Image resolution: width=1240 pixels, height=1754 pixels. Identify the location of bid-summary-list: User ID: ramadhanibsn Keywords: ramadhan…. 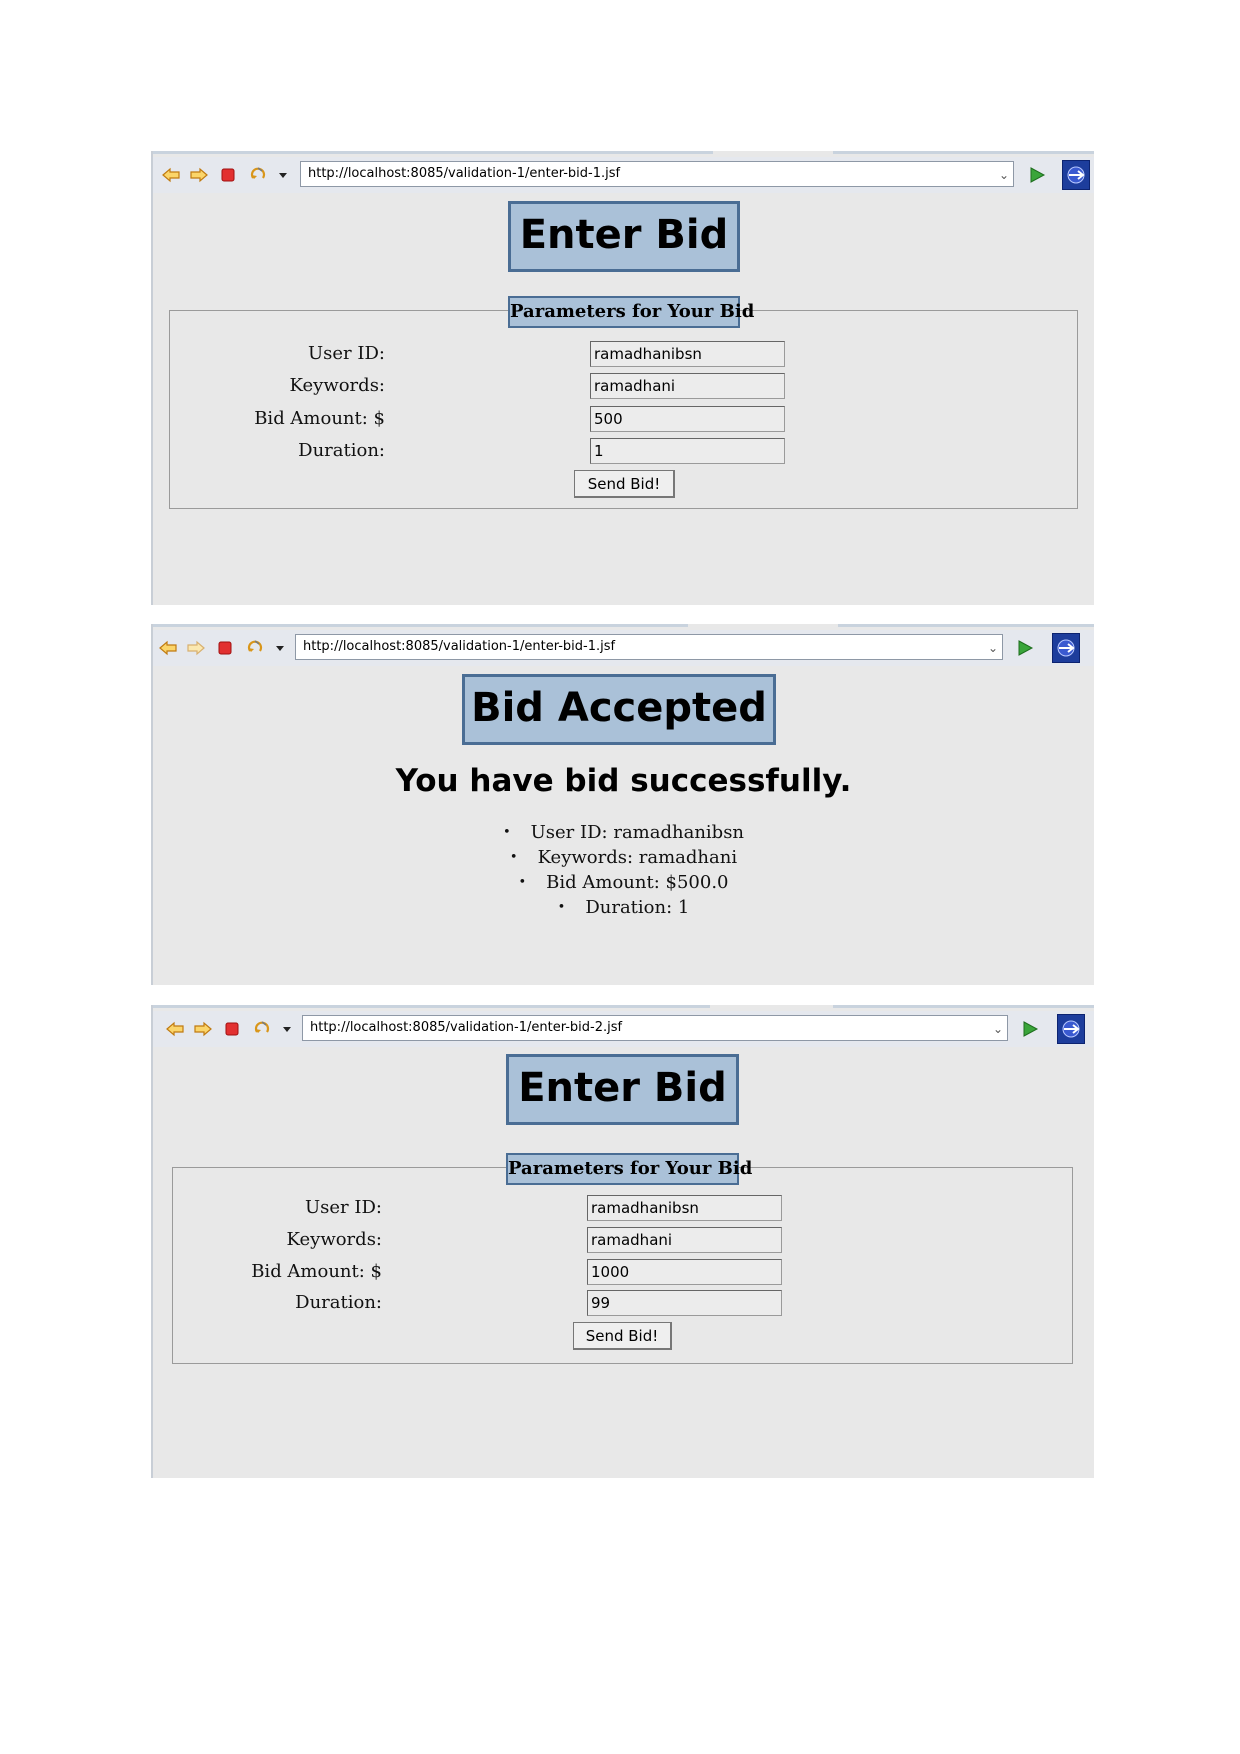
(623, 871).